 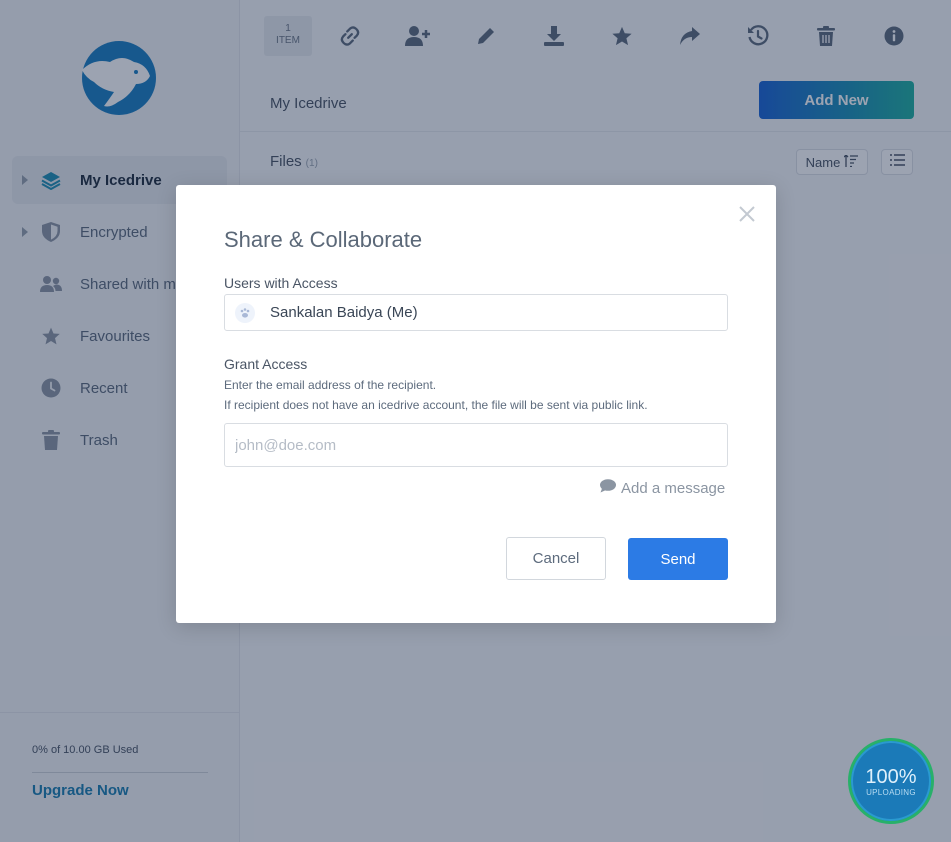 I want to click on upload-progress-badge: 100% UPLOADING, so click(x=891, y=781).